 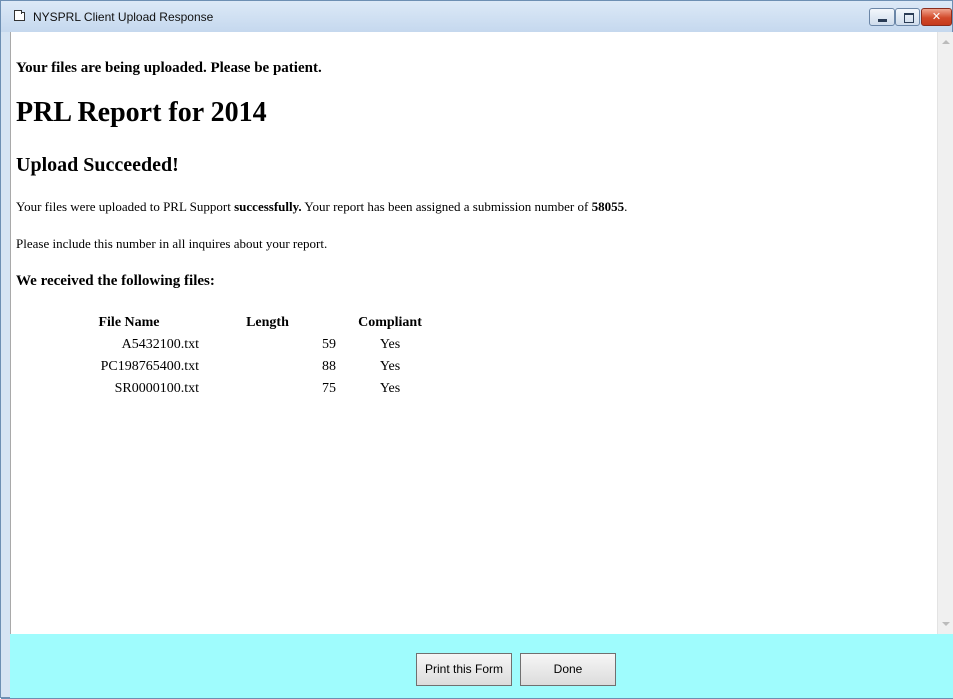 What do you see at coordinates (6, 333) in the screenshot?
I see `window-frame-left` at bounding box center [6, 333].